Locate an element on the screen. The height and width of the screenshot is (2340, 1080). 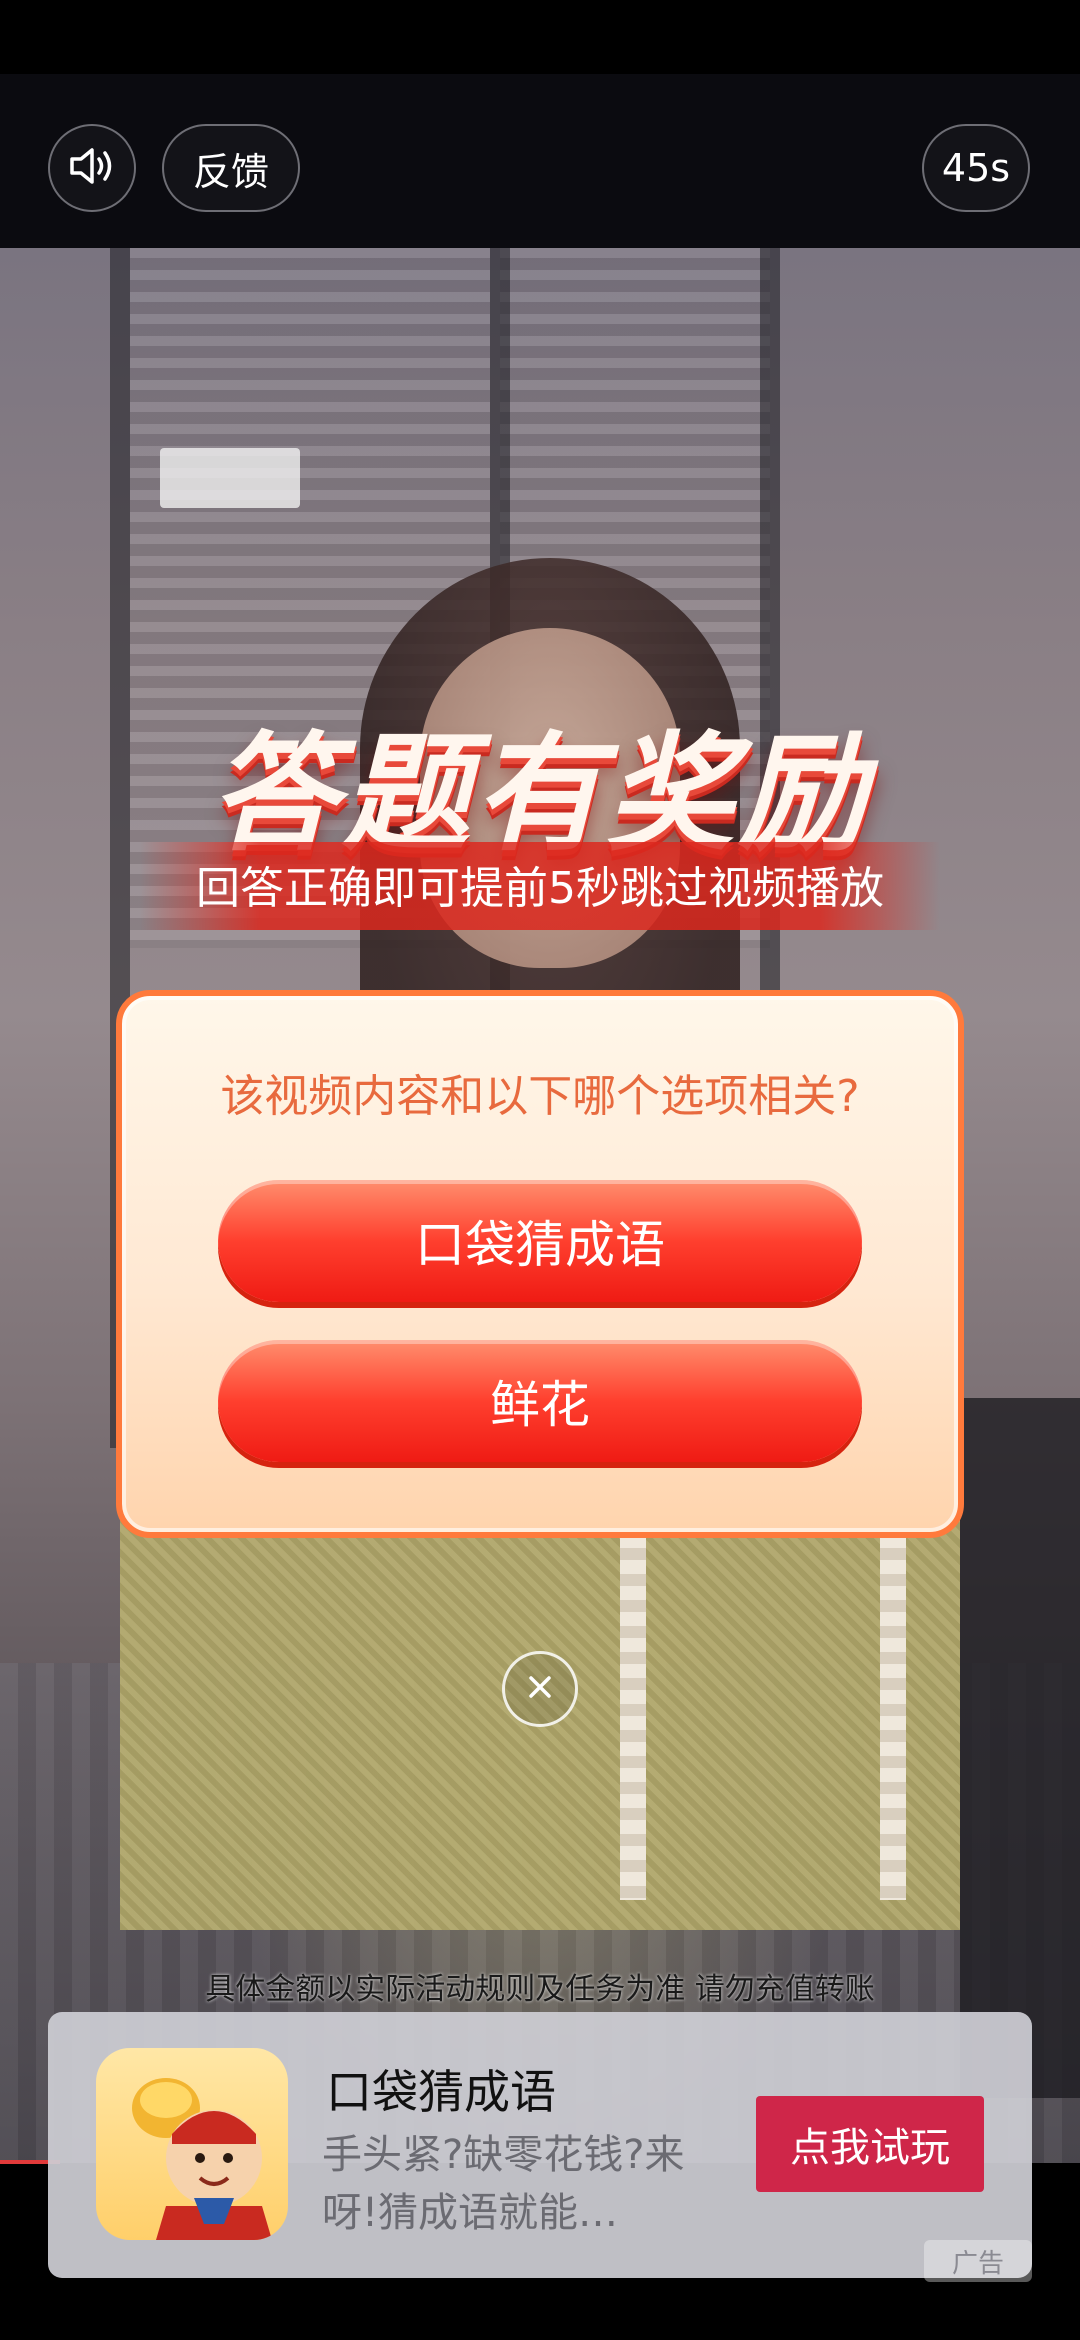
quiz-subtitle: 回答正确即可提前5秒跳过视频播放 is located at coordinates (540, 888).